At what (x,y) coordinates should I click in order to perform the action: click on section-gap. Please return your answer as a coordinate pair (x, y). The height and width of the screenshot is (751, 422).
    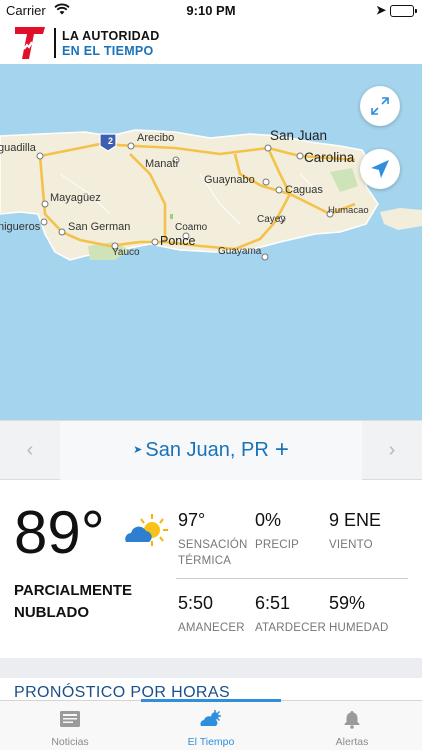
    Looking at the image, I should click on (211, 668).